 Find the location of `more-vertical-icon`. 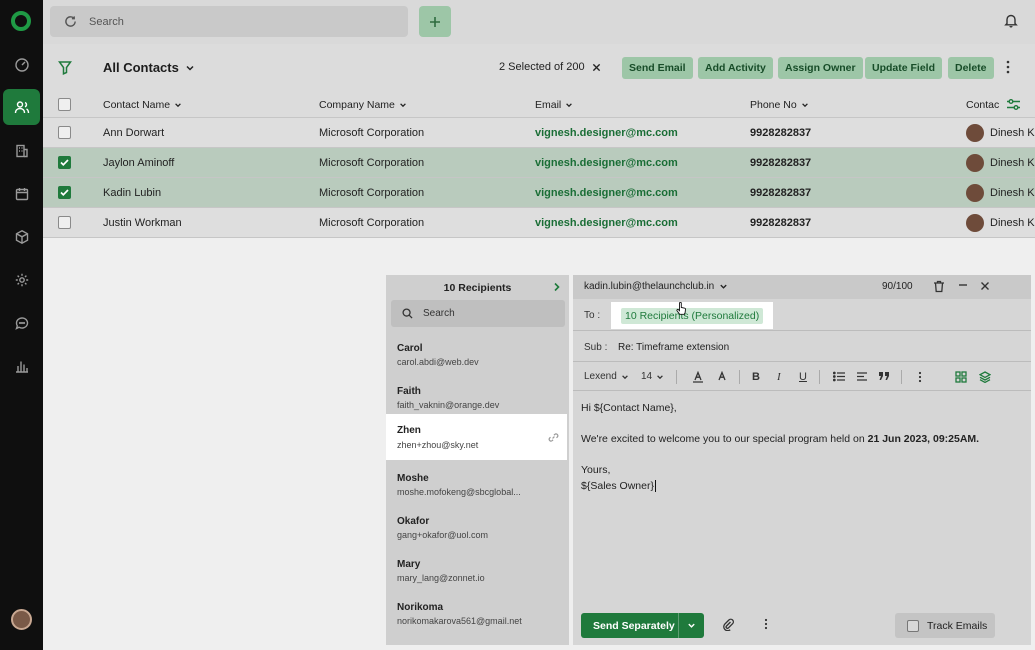

more-vertical-icon is located at coordinates (920, 377).